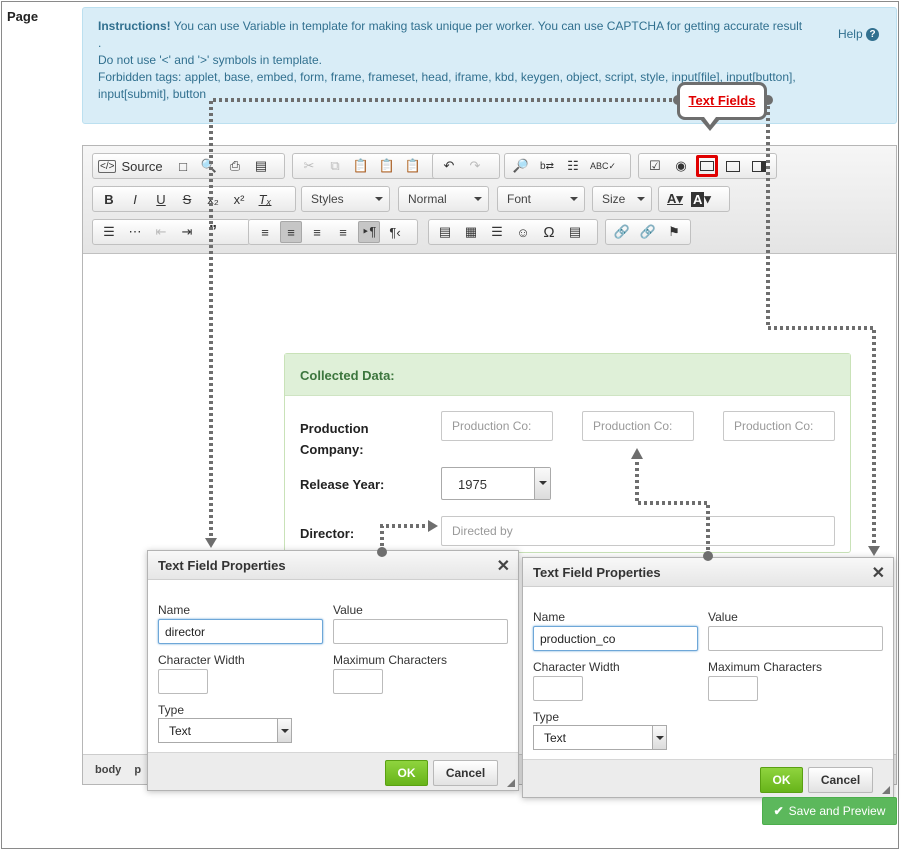 This screenshot has height=851, width=901. I want to click on undo-icon: ↶, so click(449, 166).